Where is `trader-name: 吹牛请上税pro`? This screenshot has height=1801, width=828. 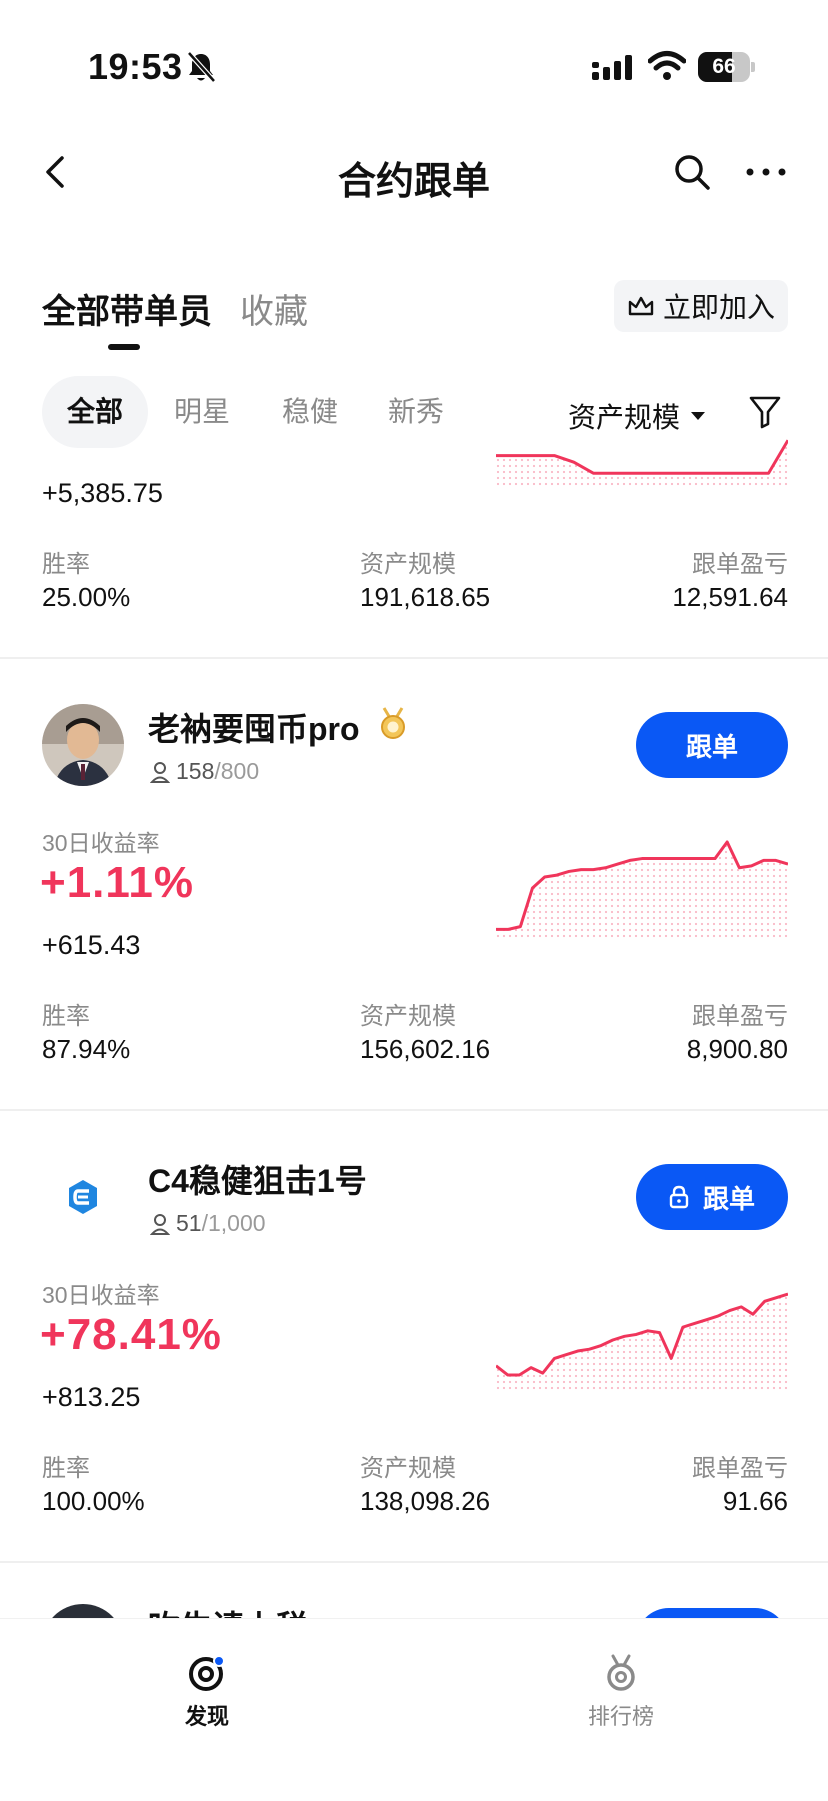 trader-name: 吹牛请上税pro is located at coordinates (254, 1610).